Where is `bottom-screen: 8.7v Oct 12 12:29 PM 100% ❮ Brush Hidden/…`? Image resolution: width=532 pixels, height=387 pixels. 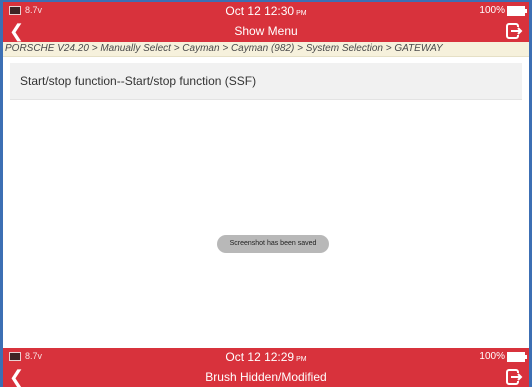 bottom-screen: 8.7v Oct 12 12:29 PM 100% ❮ Brush Hidden/… is located at coordinates (266, 367).